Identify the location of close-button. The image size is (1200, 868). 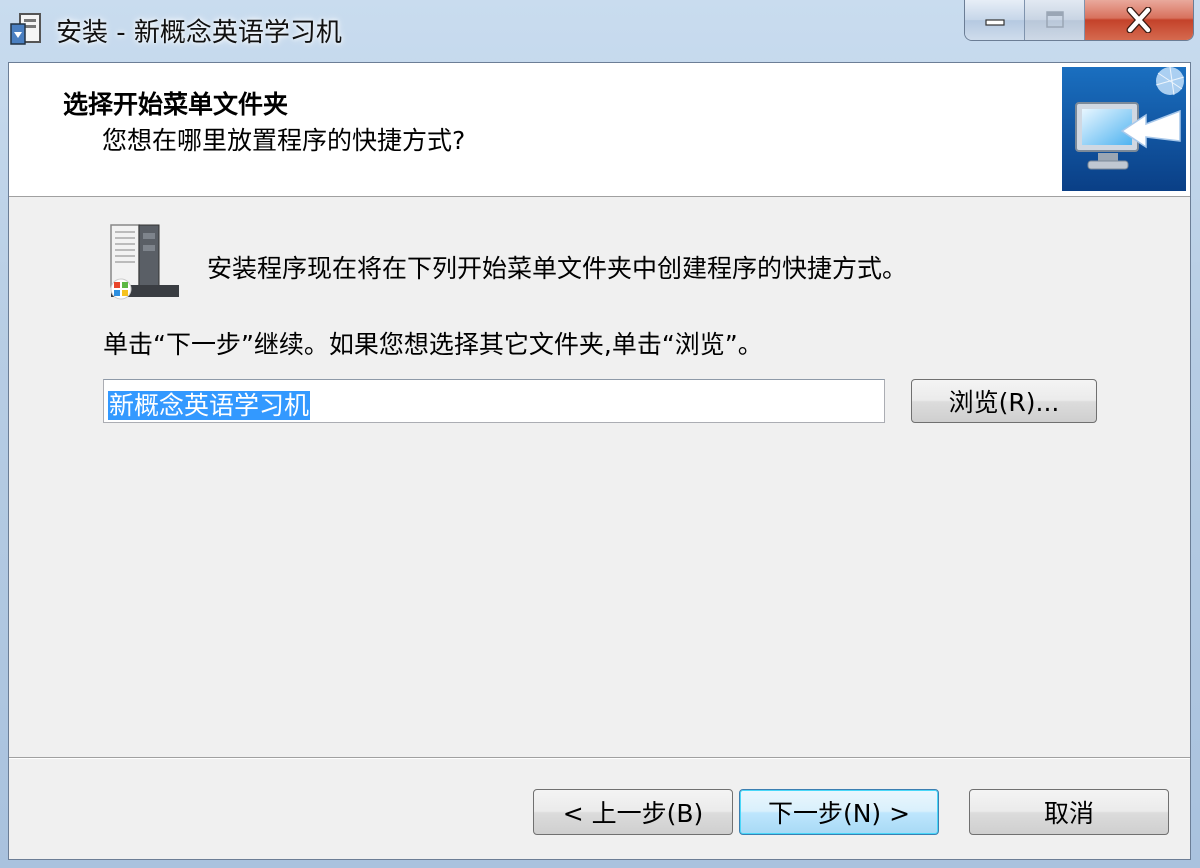
(1139, 20).